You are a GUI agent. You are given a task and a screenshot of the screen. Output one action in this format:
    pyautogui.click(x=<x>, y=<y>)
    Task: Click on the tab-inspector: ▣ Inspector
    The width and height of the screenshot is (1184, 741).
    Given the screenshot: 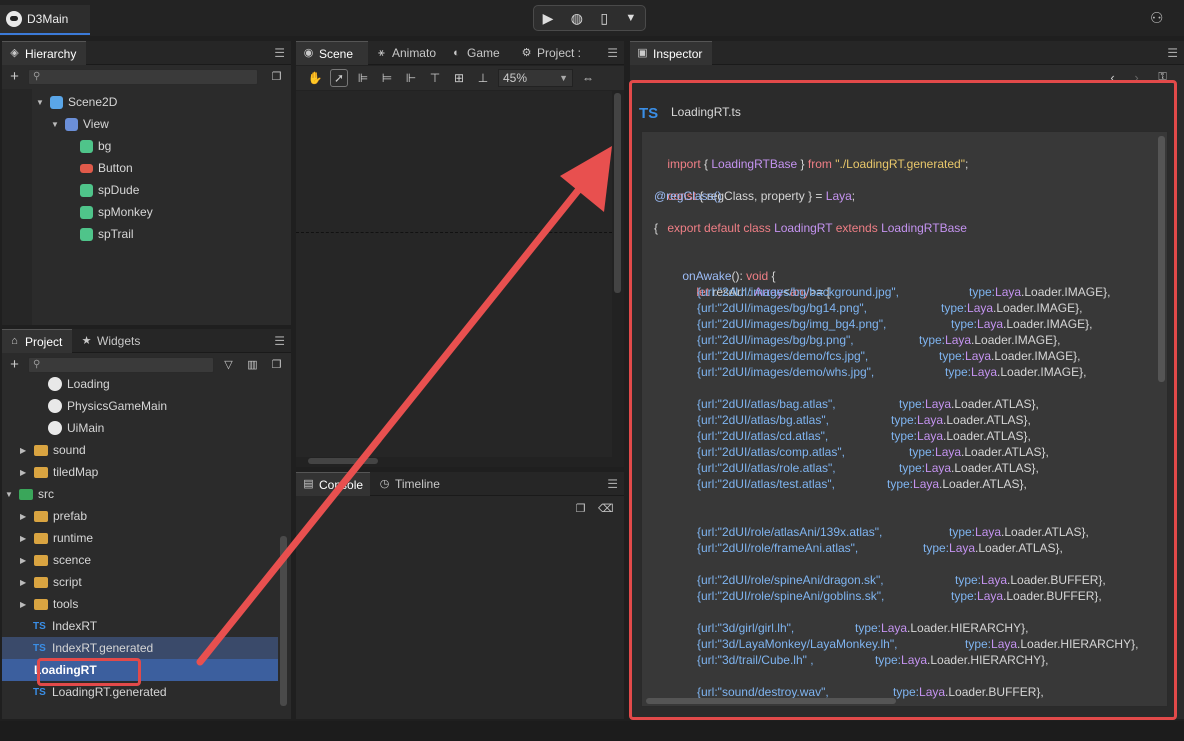 What is the action you would take?
    pyautogui.click(x=671, y=53)
    